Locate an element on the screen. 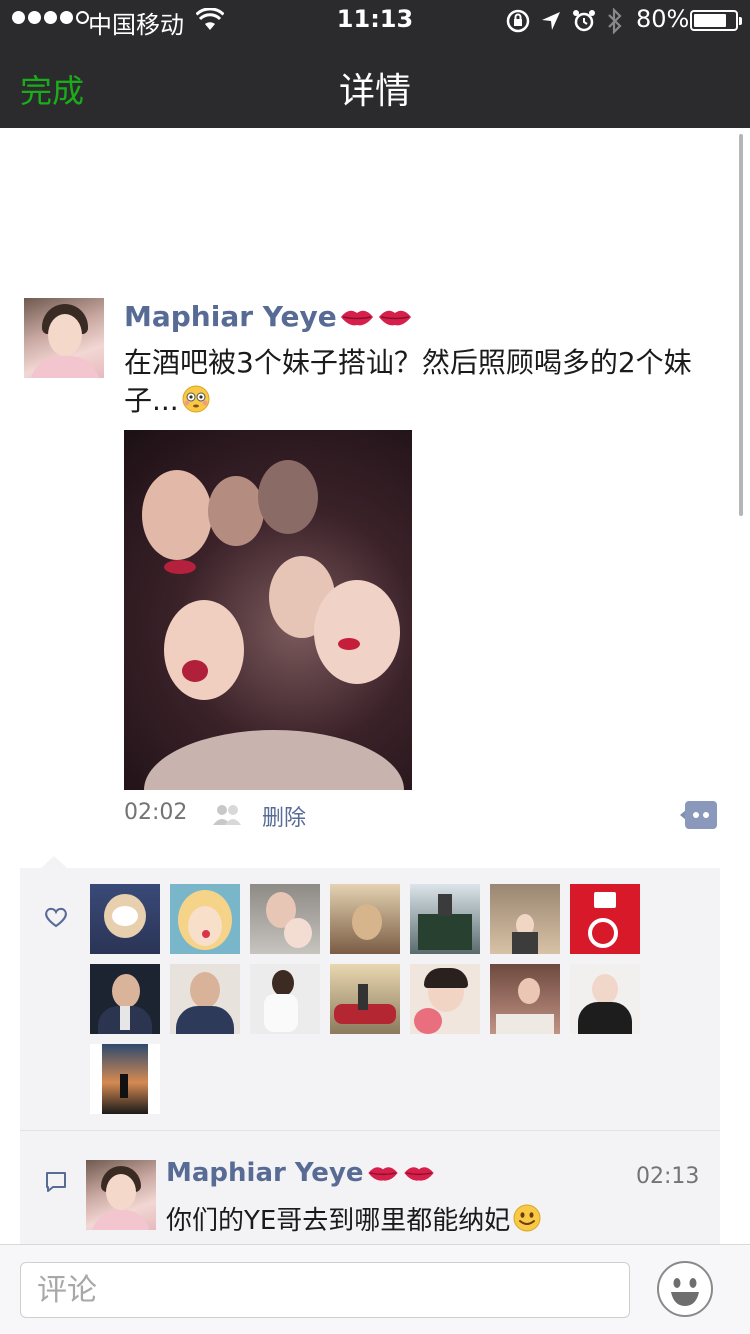  post-time: 02:02 is located at coordinates (156, 812).